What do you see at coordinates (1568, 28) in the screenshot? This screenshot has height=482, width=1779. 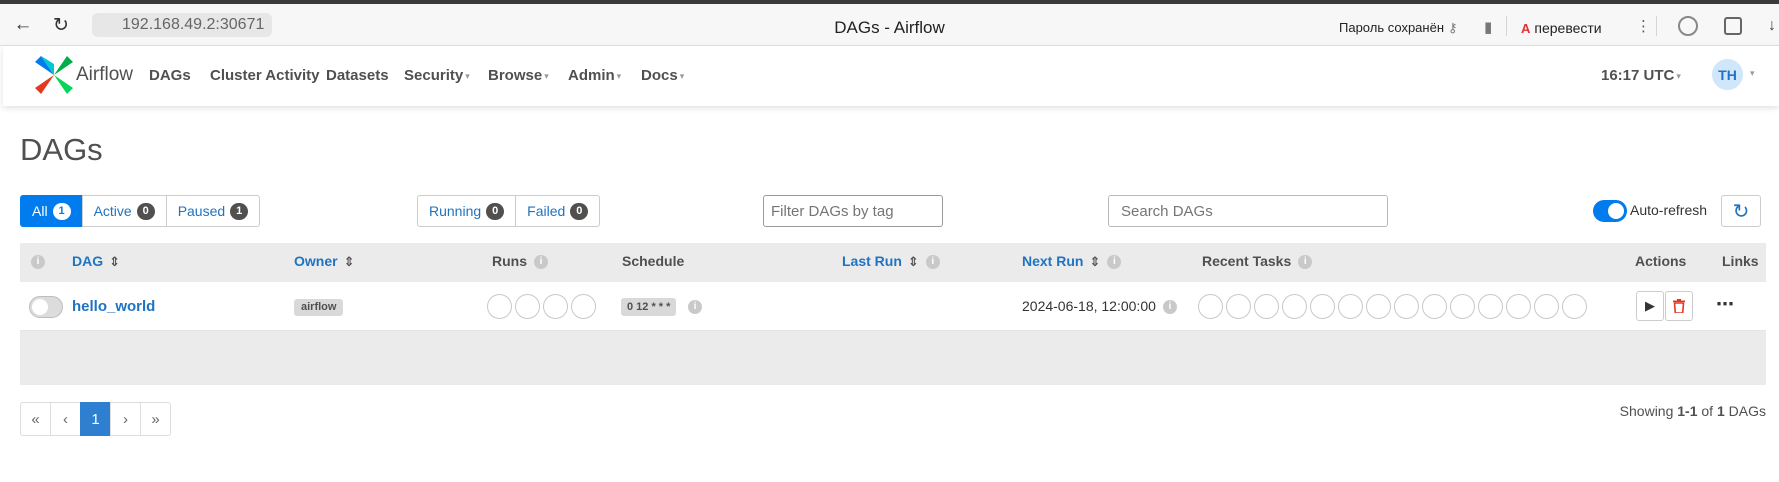 I see `translate-label: перевести` at bounding box center [1568, 28].